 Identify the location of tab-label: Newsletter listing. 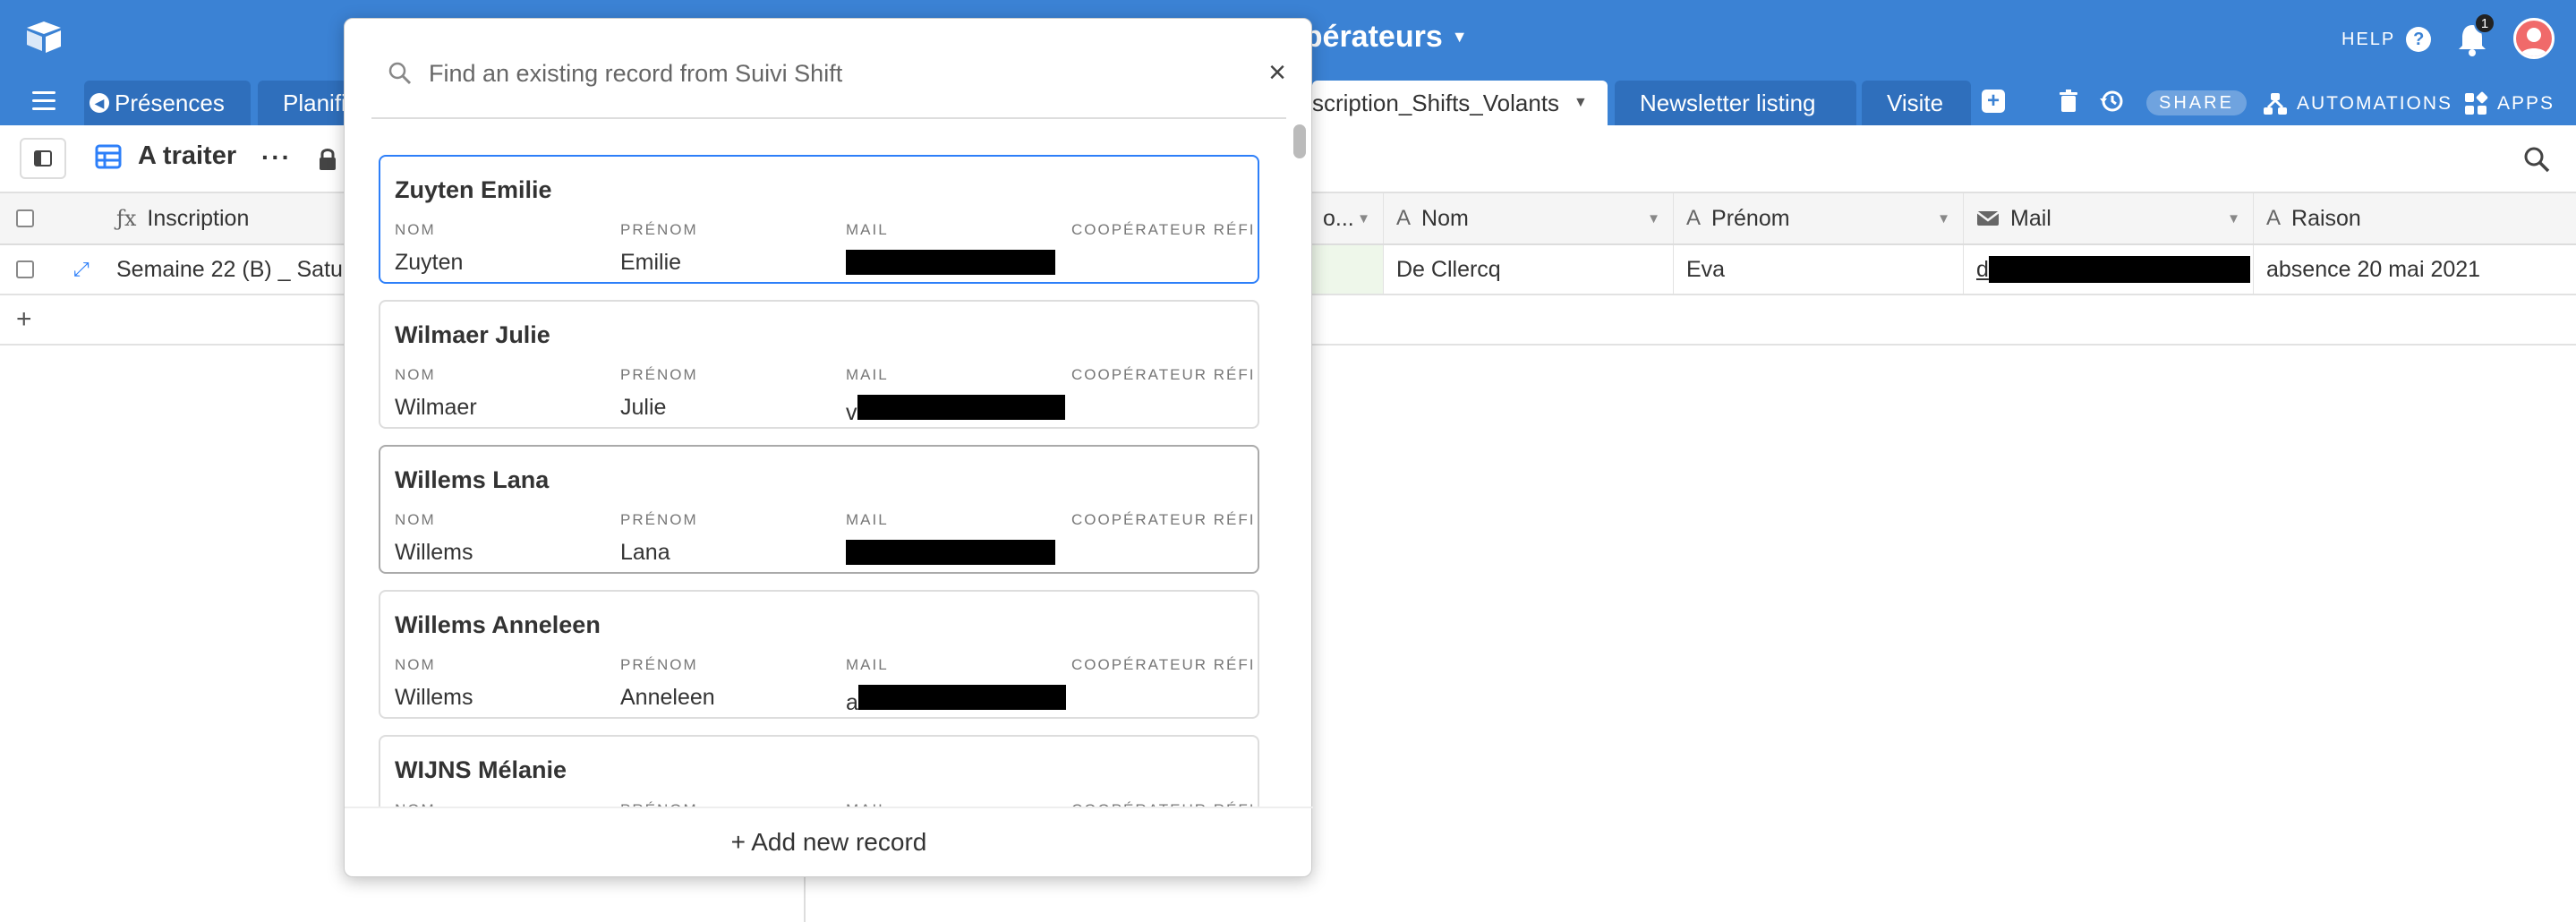
(1728, 102).